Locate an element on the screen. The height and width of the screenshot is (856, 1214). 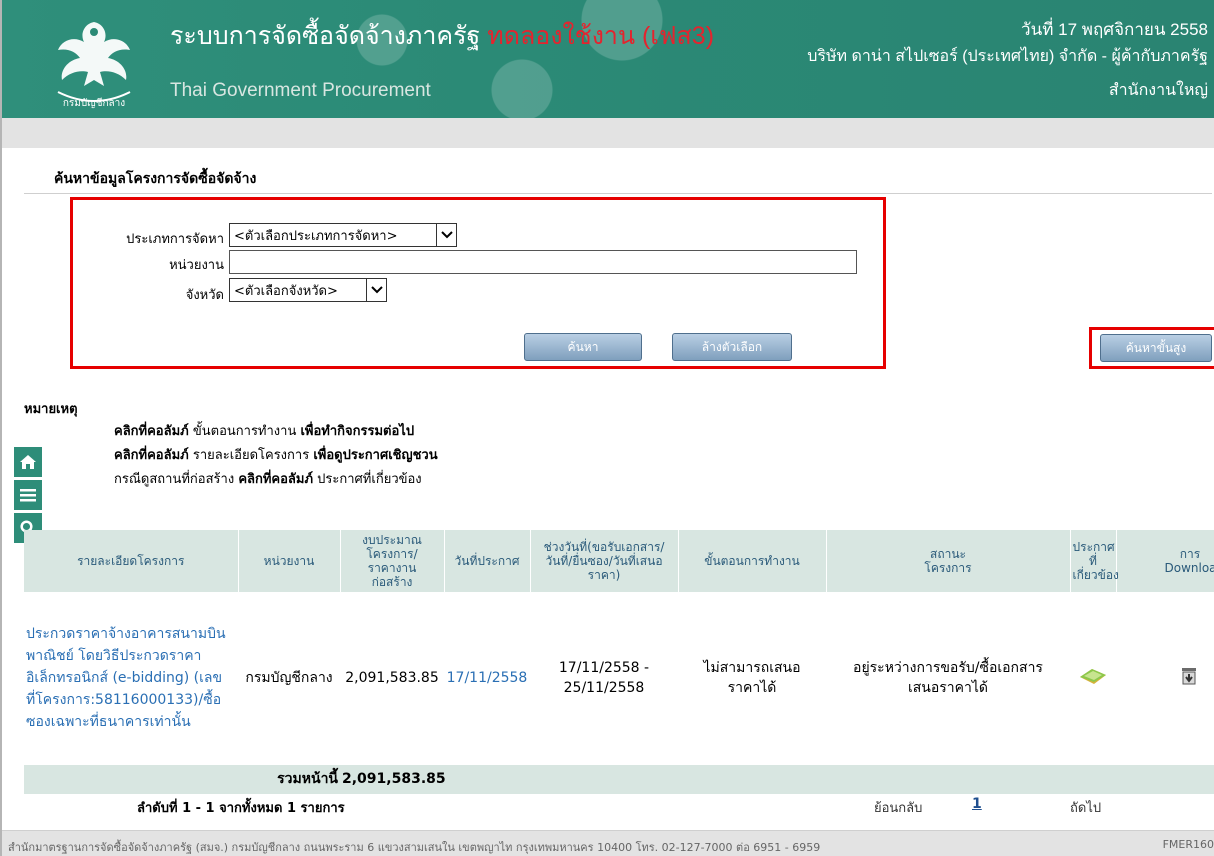
menu-button is located at coordinates (28, 495).